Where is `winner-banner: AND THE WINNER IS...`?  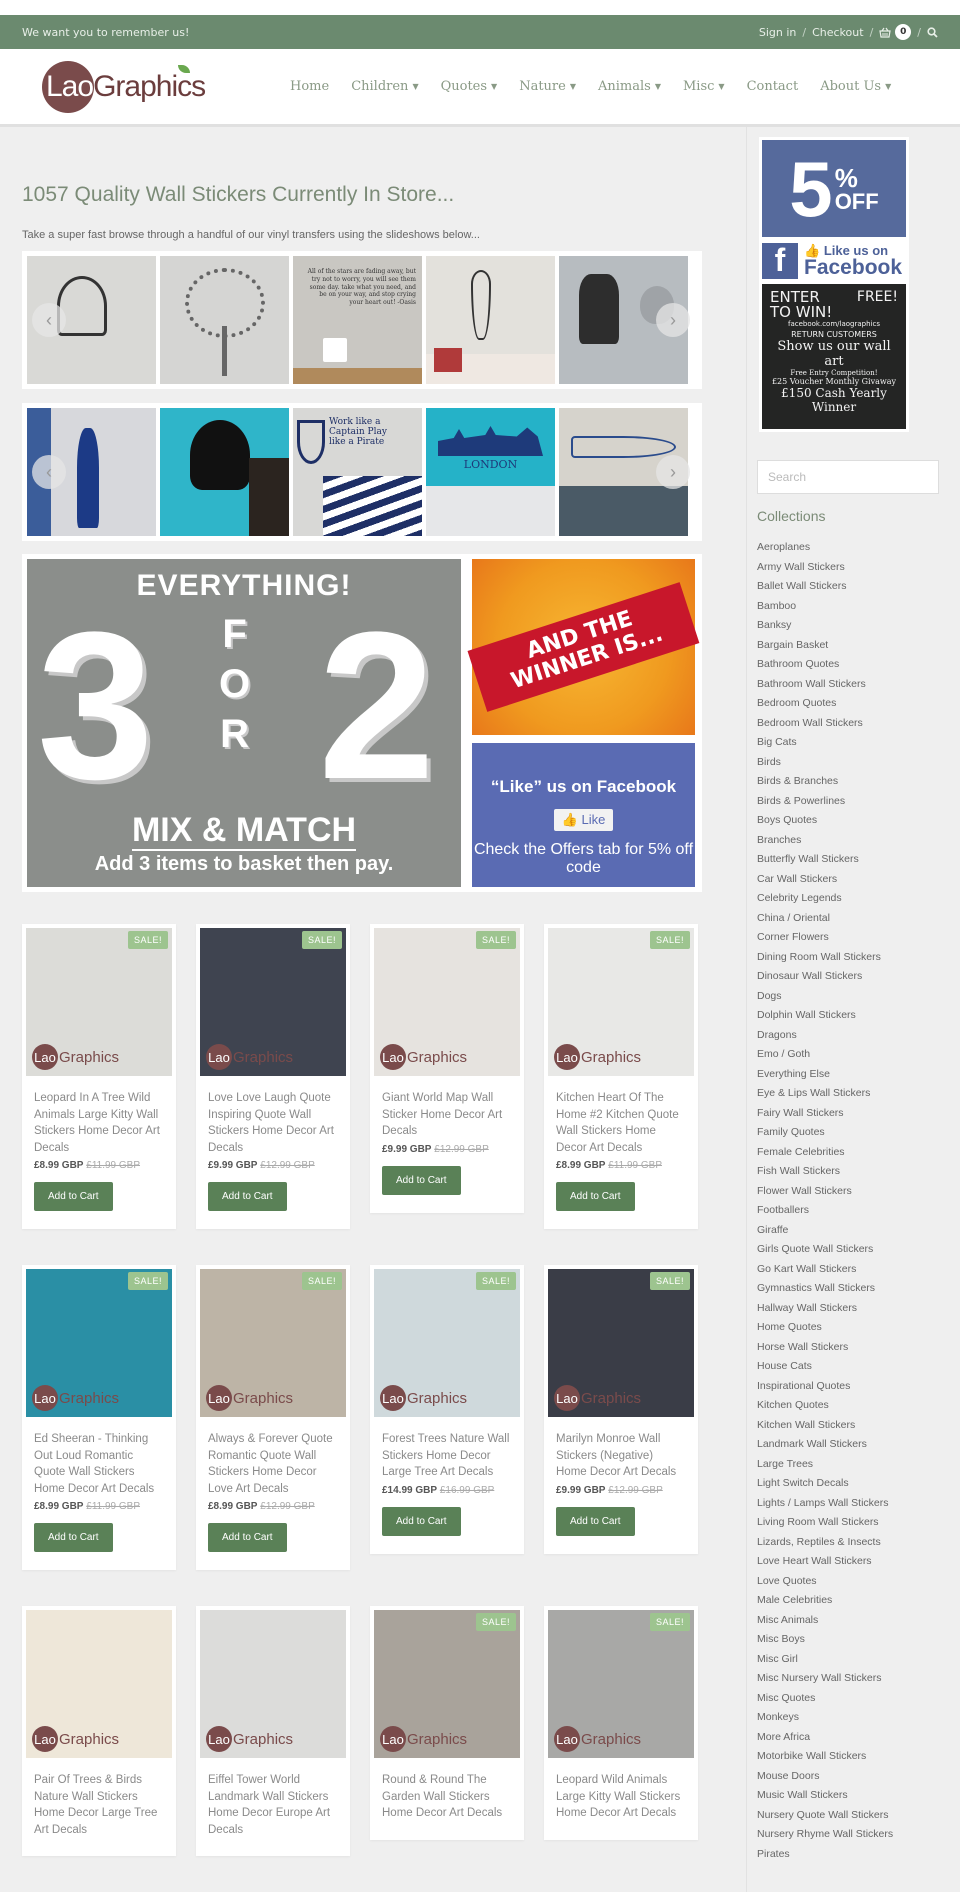
winner-banner: AND THE WINNER IS... is located at coordinates (583, 647).